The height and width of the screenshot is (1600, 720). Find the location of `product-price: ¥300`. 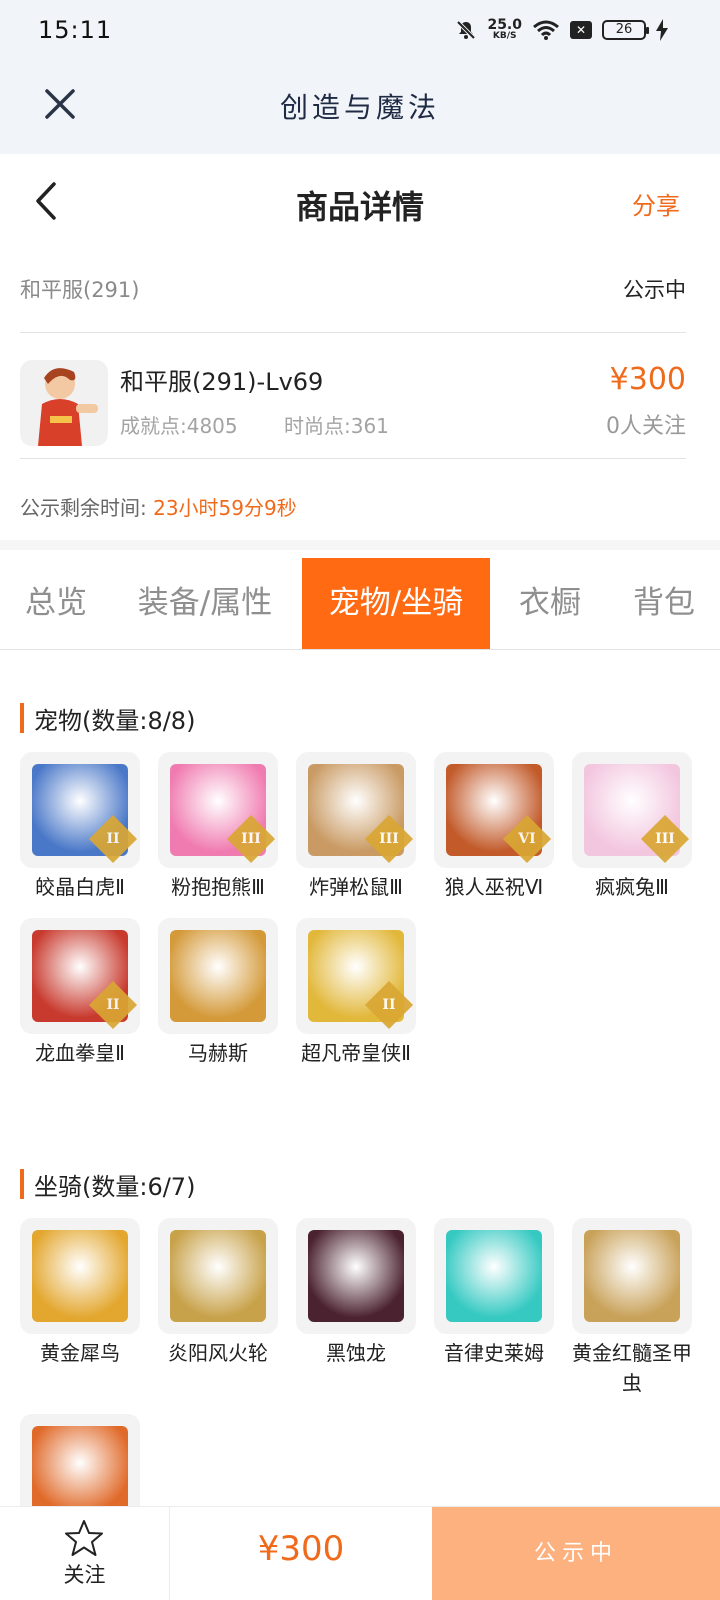

product-price: ¥300 is located at coordinates (647, 379).